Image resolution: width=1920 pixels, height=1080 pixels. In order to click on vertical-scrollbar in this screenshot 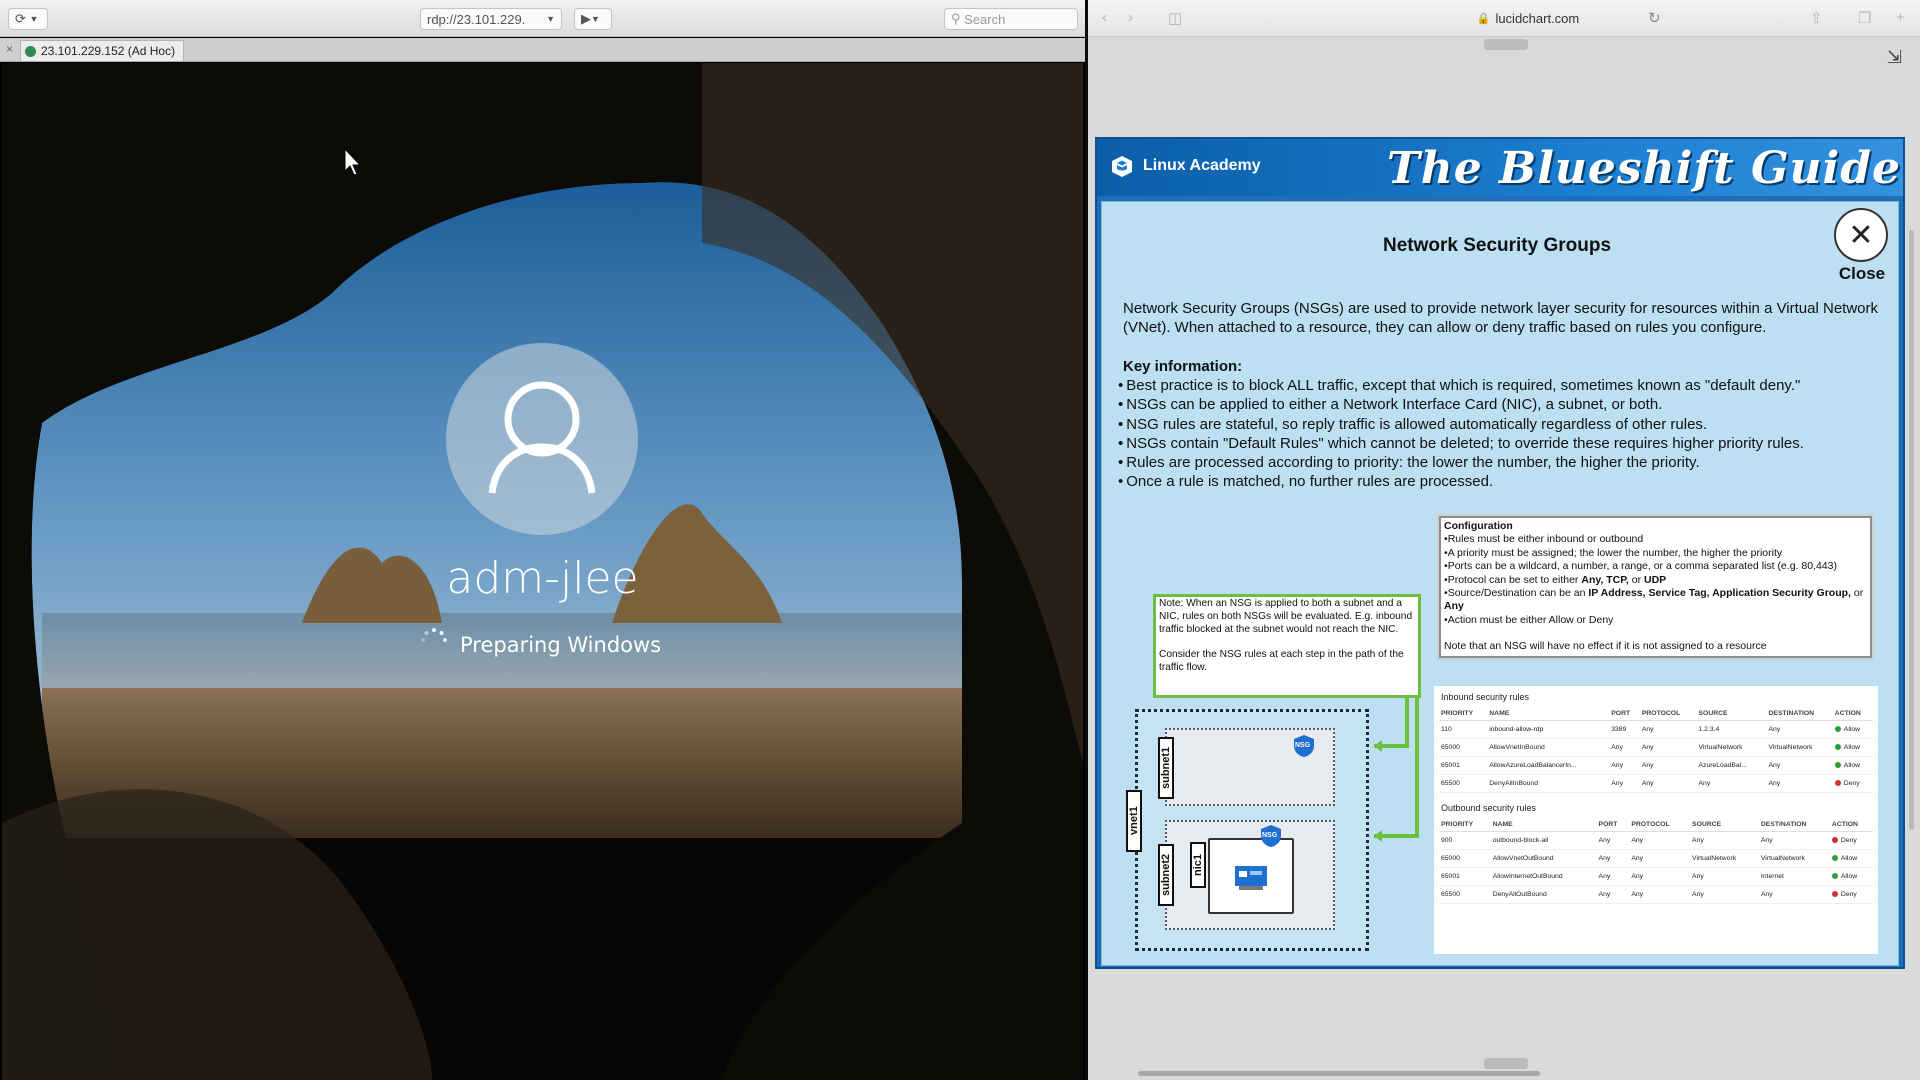, I will do `click(1911, 530)`.